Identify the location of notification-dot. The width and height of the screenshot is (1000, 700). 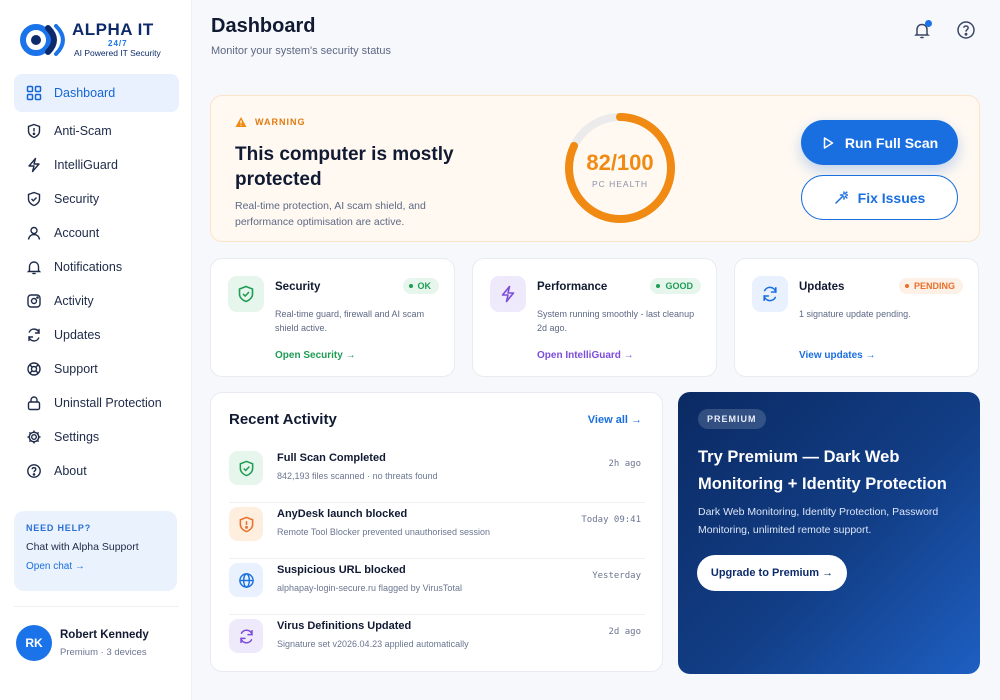
(928, 23).